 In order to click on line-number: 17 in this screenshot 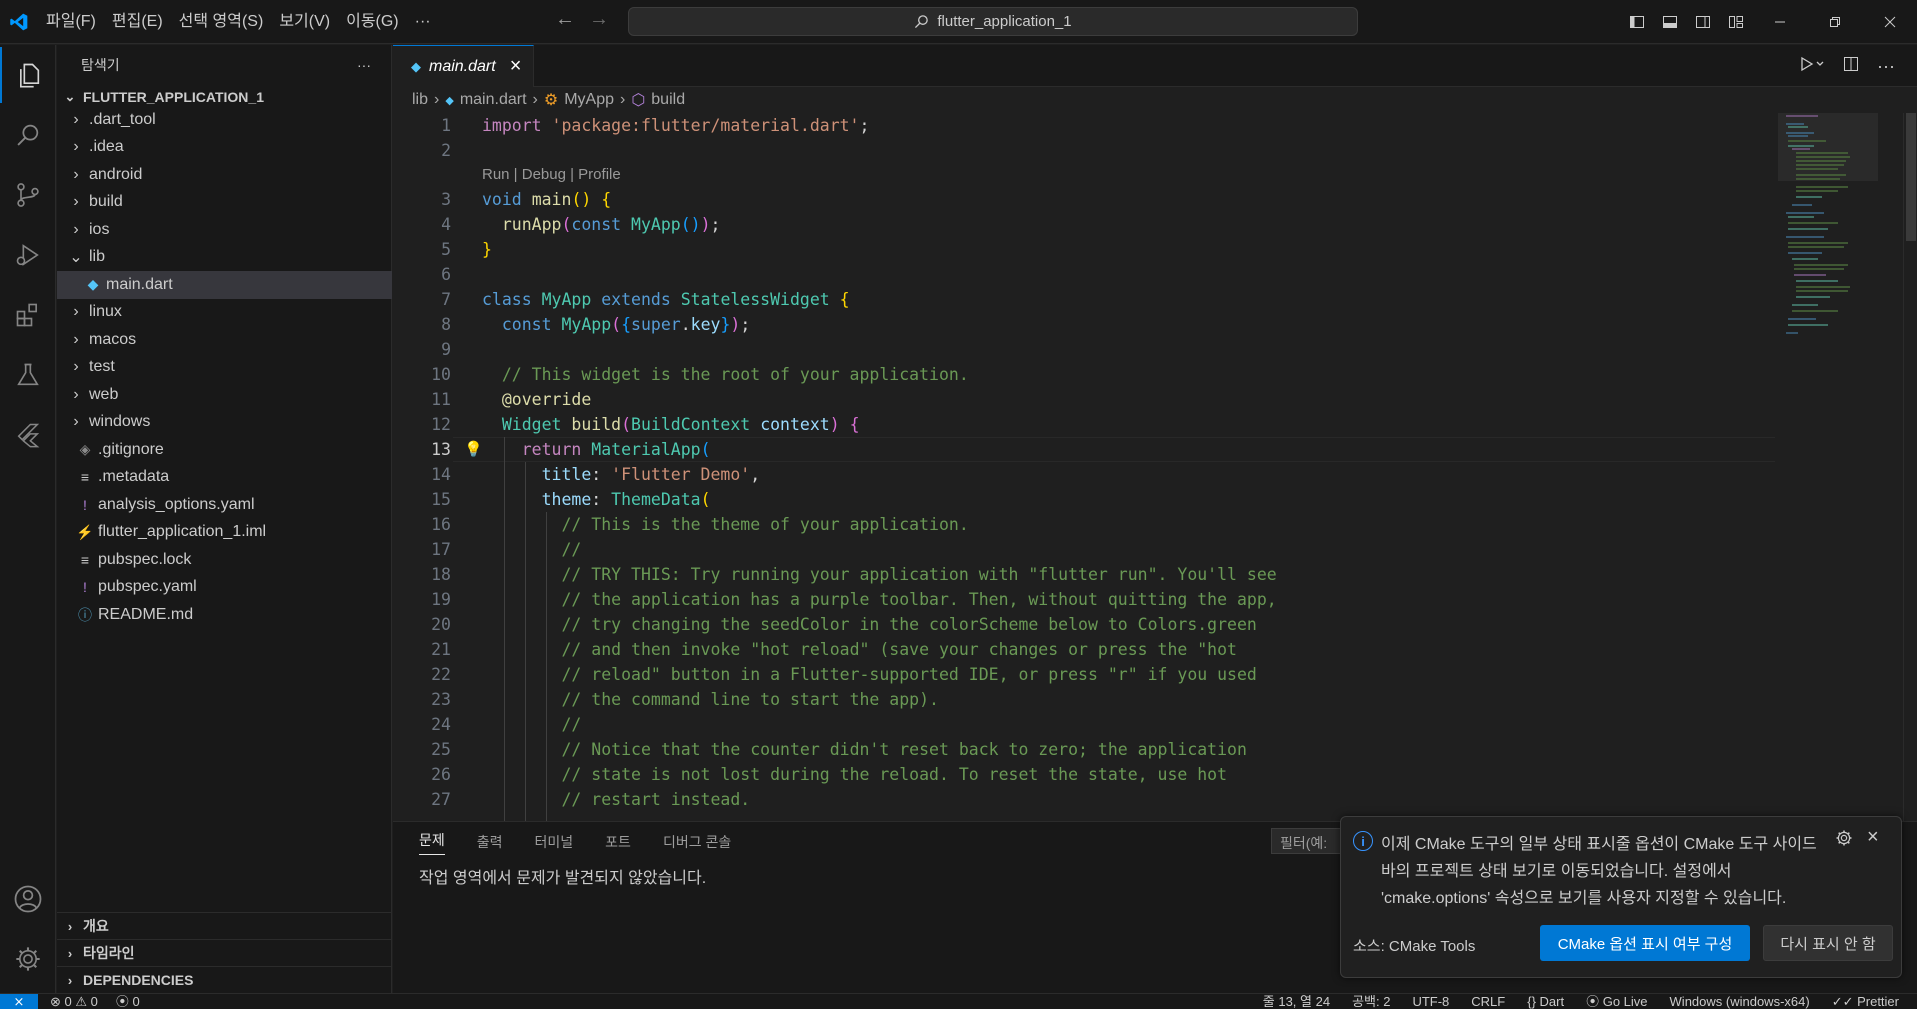, I will do `click(441, 549)`.